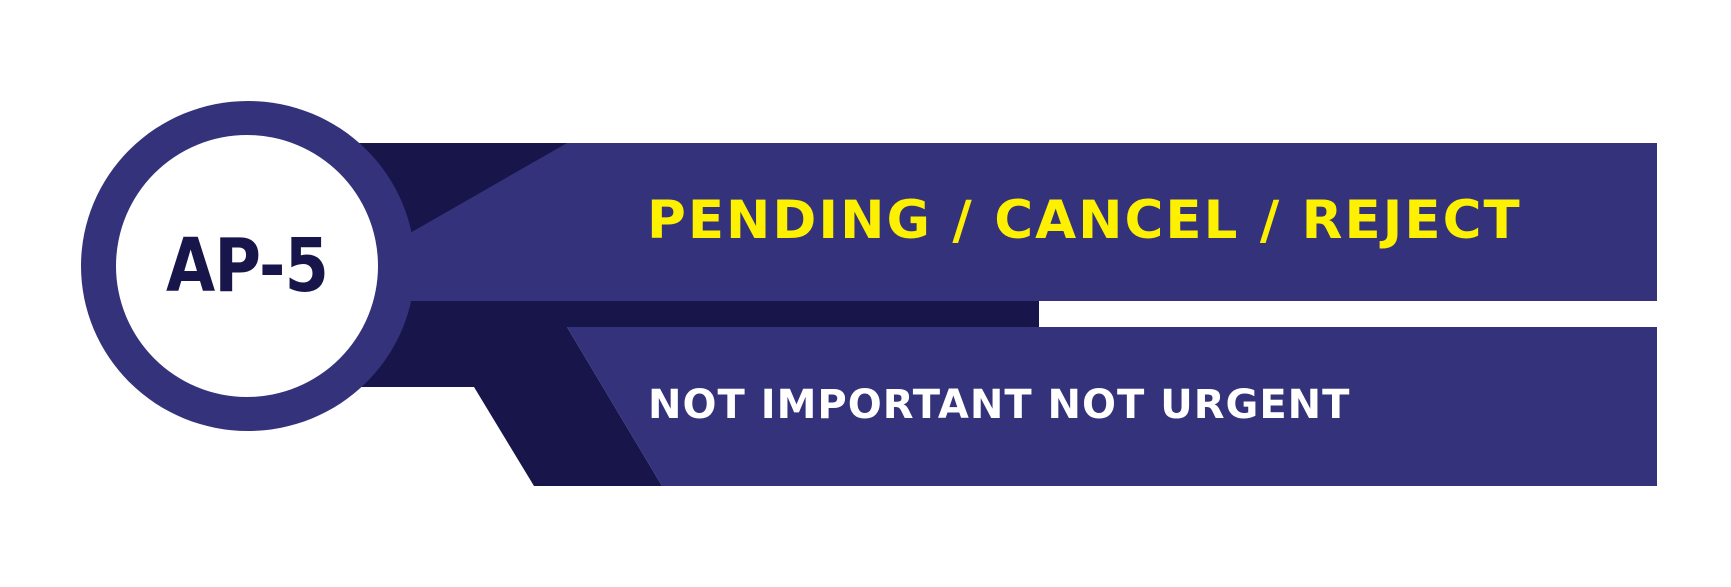 The image size is (1731, 587). What do you see at coordinates (999, 405) in the screenshot?
I see `priority-label: NOT IMPORTANT NOT URGENT` at bounding box center [999, 405].